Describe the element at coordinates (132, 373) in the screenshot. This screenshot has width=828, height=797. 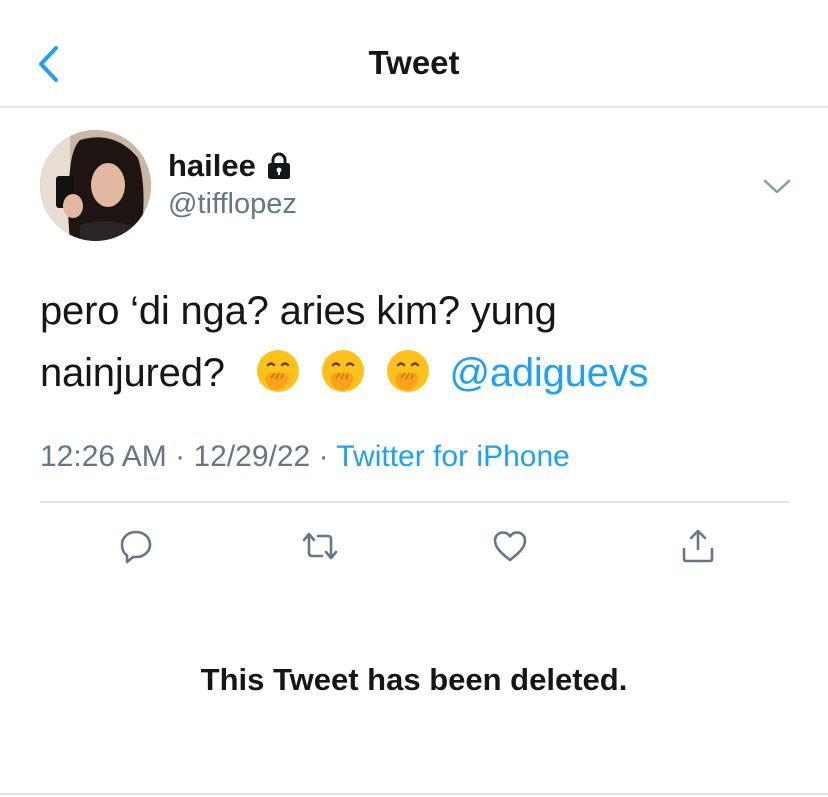
I see `tweet-text-word: nainjured?` at that location.